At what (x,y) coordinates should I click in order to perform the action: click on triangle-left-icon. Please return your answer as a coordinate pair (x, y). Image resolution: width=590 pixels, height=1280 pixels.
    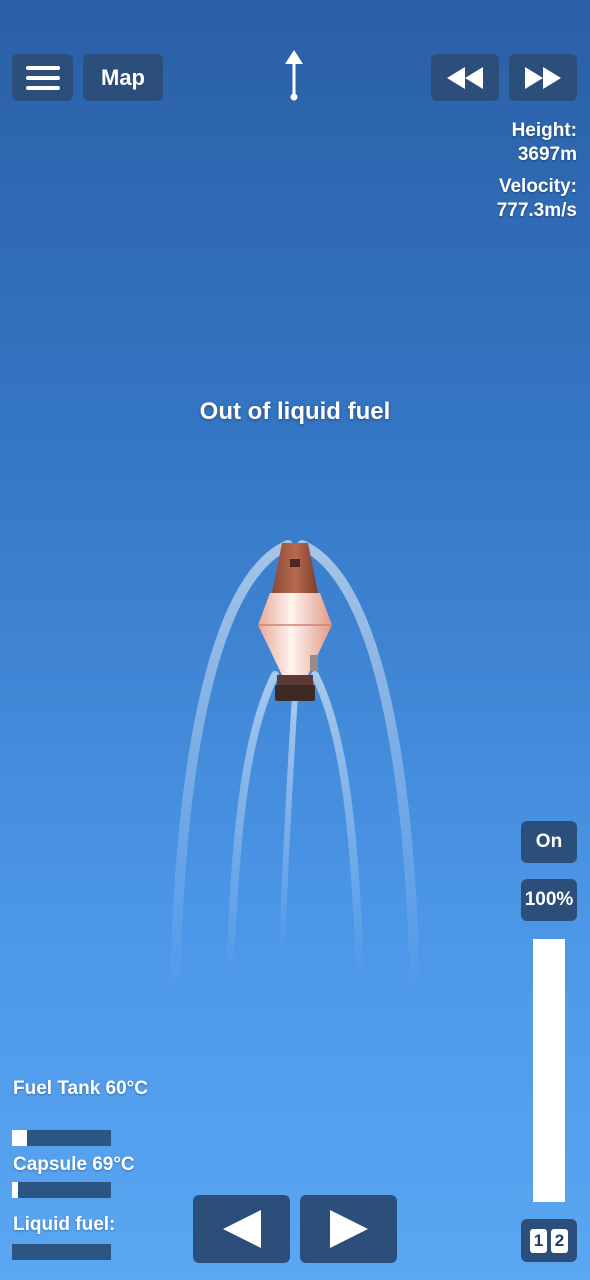
    Looking at the image, I should click on (241, 1229).